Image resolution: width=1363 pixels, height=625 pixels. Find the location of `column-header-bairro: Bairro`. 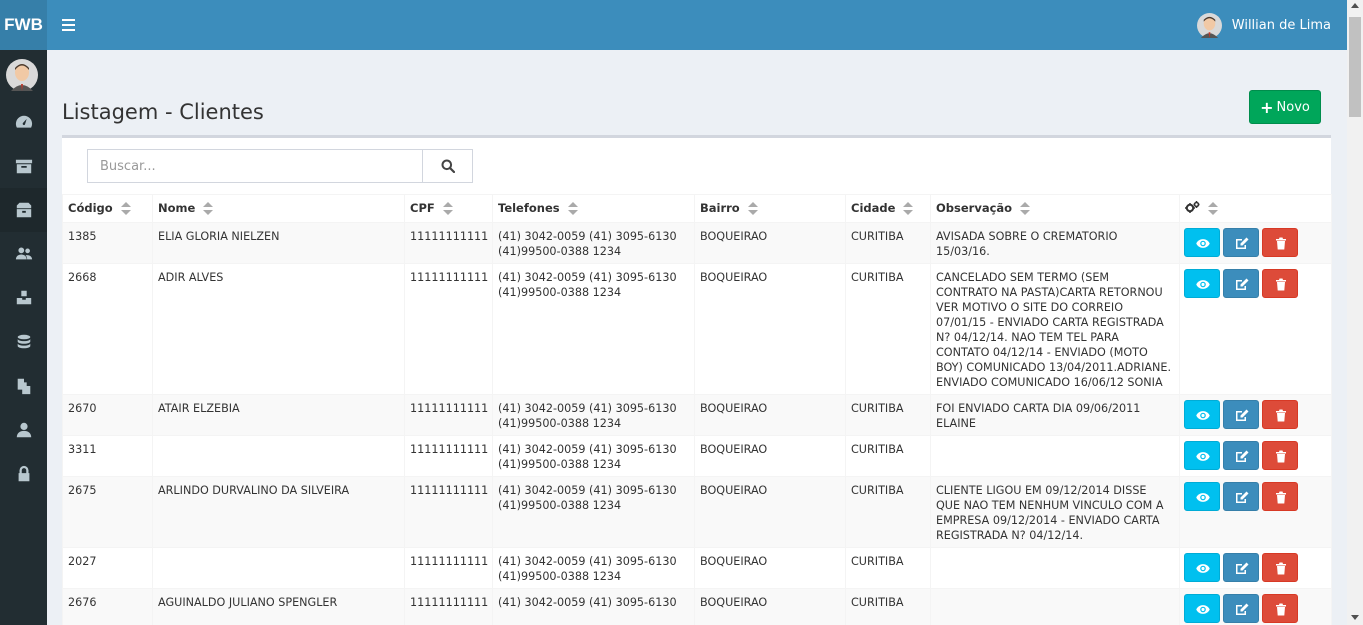

column-header-bairro: Bairro is located at coordinates (770, 208).